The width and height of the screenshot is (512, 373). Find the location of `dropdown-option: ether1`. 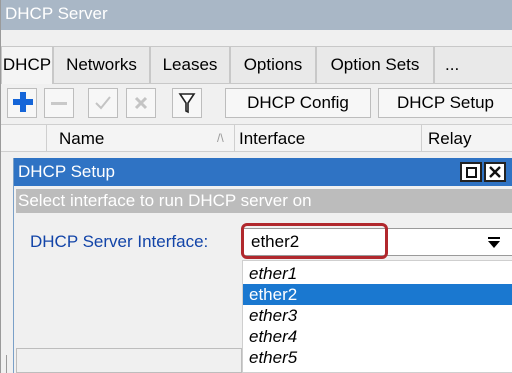

dropdown-option: ether1 is located at coordinates (377, 273).